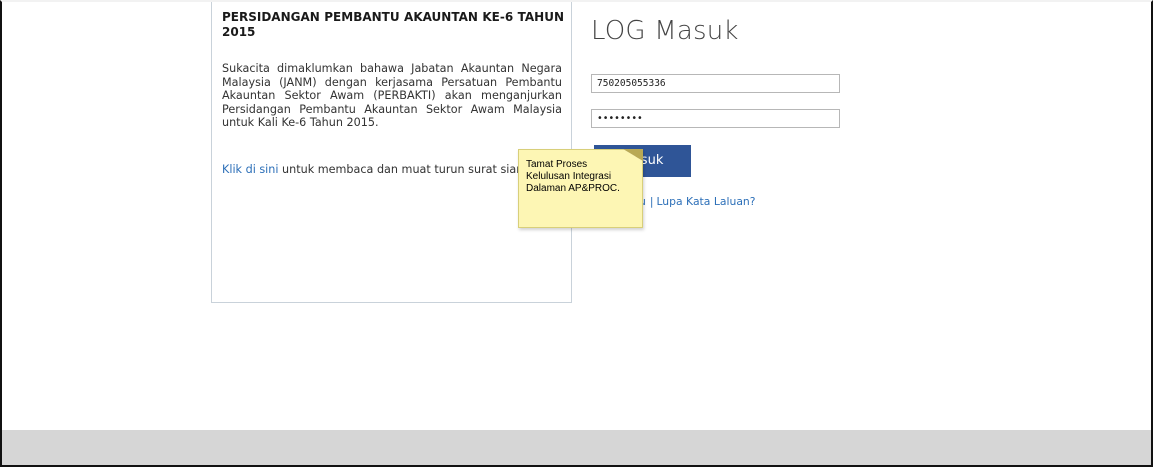 This screenshot has height=467, width=1153. Describe the element at coordinates (569, 176) in the screenshot. I see `tooltip-line-2: Kelulusan Integrasi` at that location.